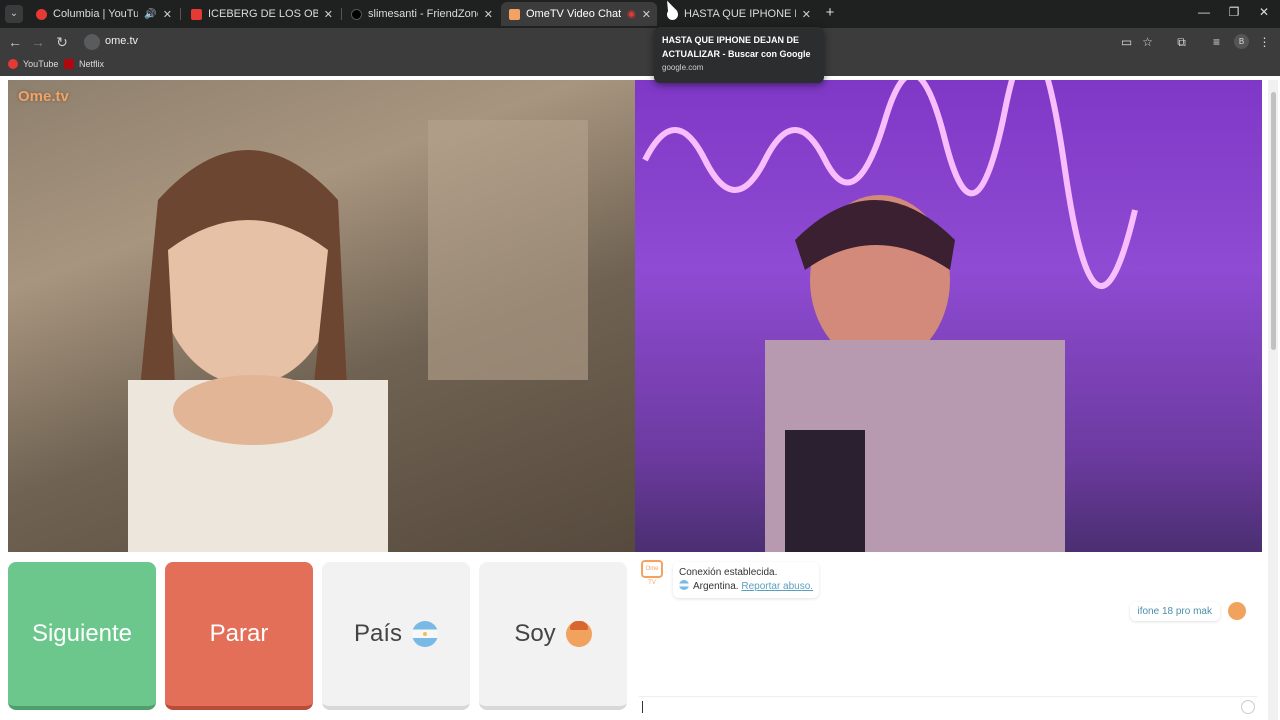 Image resolution: width=1280 pixels, height=720 pixels. Describe the element at coordinates (514, 14) in the screenshot. I see `ometv-icon` at that location.